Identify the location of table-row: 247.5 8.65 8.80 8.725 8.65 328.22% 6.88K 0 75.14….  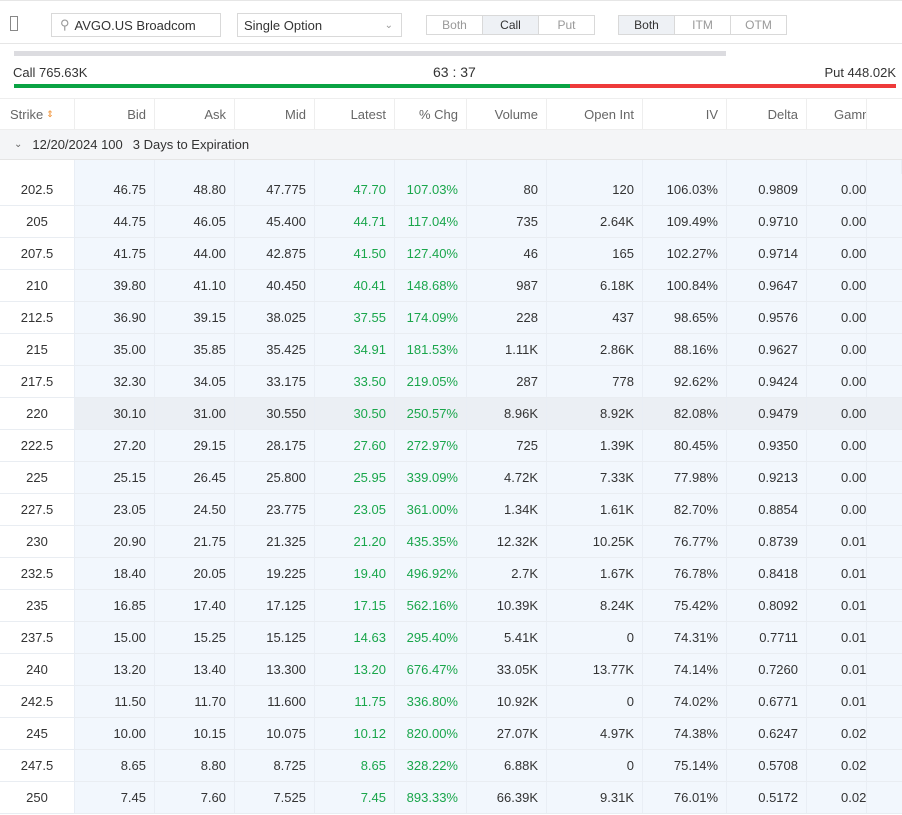
(451, 766).